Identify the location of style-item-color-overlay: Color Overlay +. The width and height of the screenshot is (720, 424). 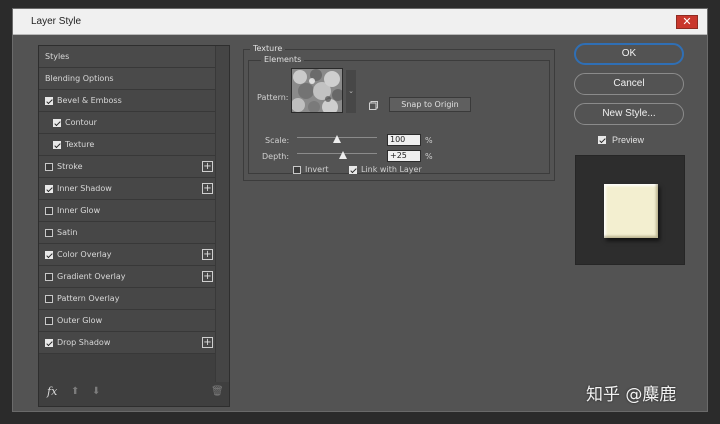
(128, 255).